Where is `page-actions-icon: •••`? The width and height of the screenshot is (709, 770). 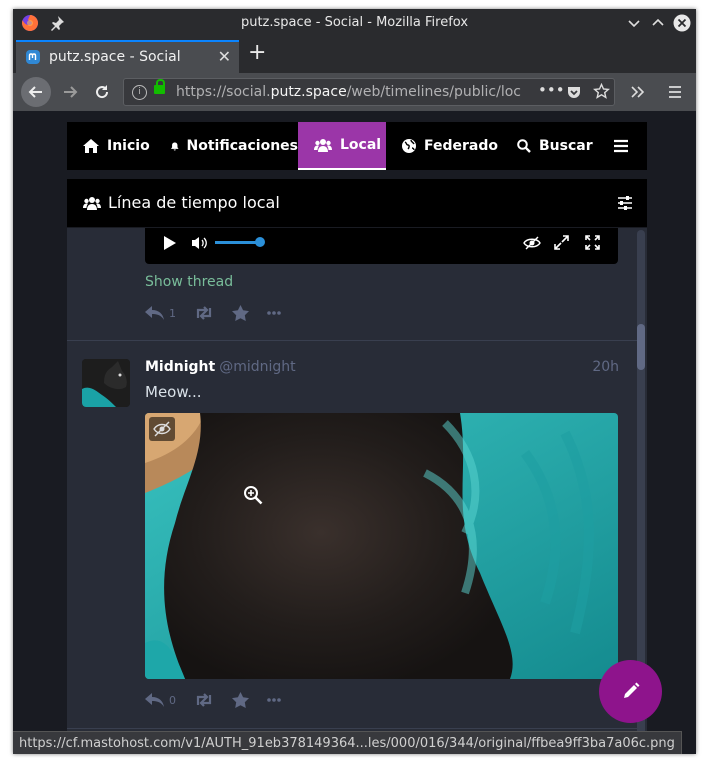 page-actions-icon: ••• is located at coordinates (551, 90).